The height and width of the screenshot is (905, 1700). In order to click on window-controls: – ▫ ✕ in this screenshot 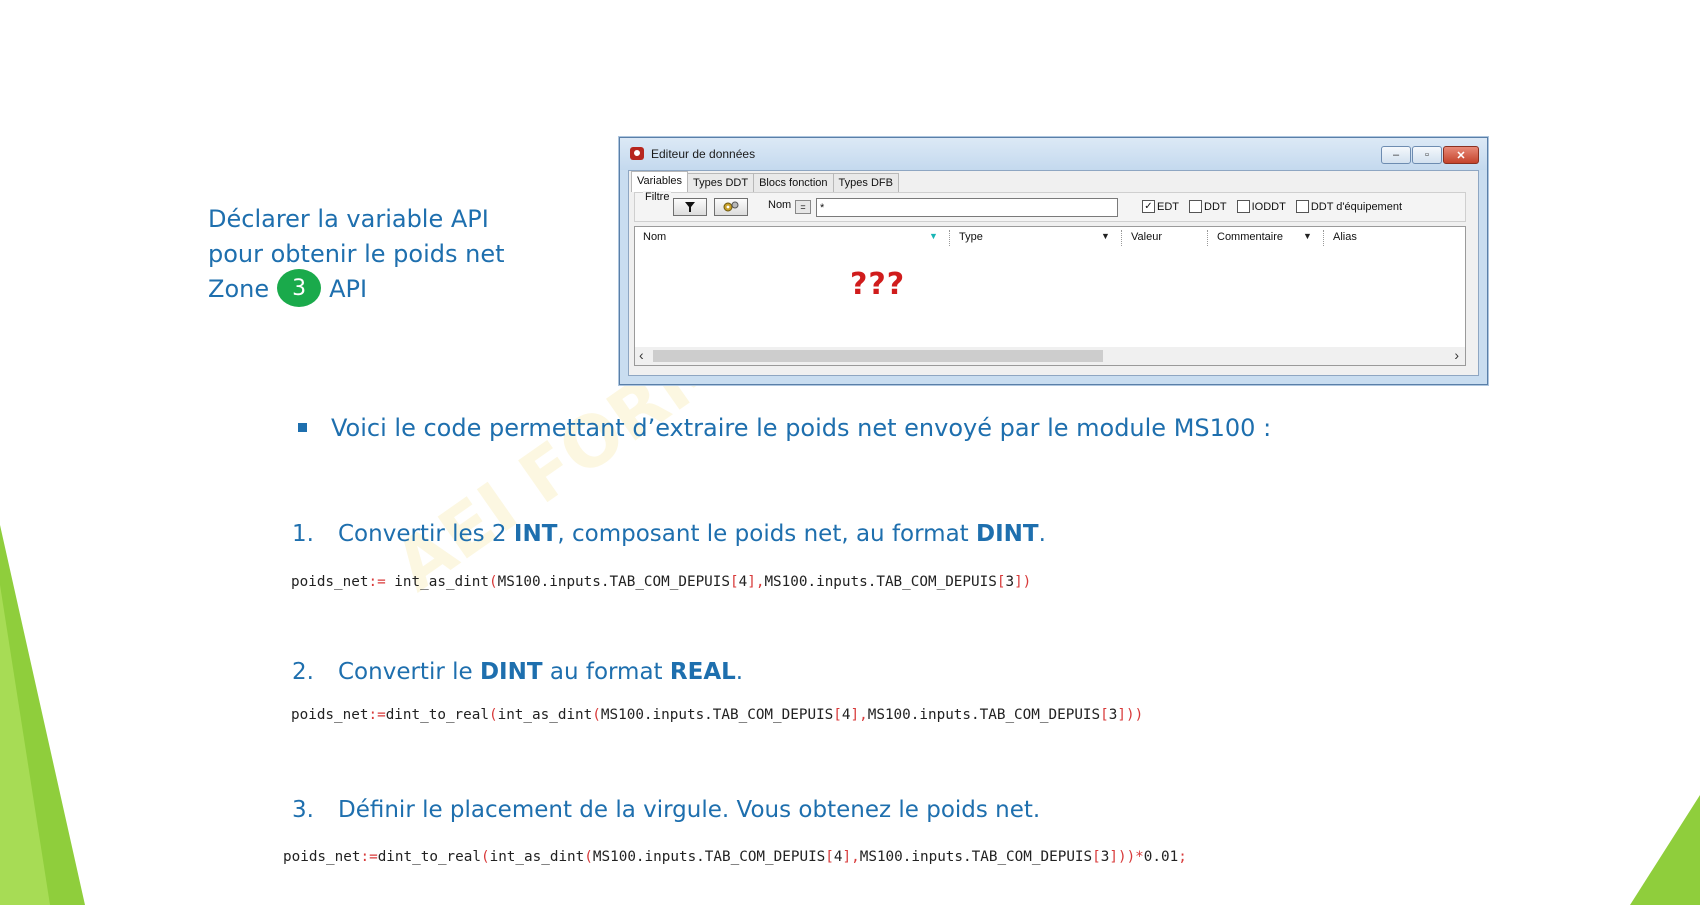, I will do `click(1429, 155)`.